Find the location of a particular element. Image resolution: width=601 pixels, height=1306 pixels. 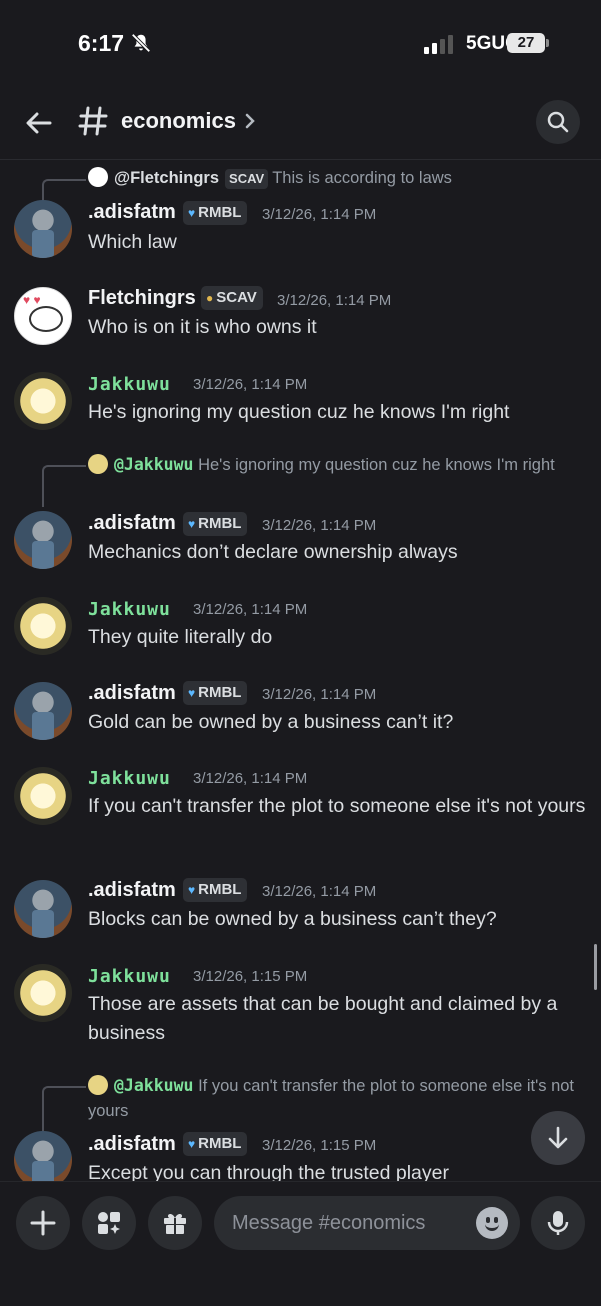

clock: 6:17 is located at coordinates (101, 43).